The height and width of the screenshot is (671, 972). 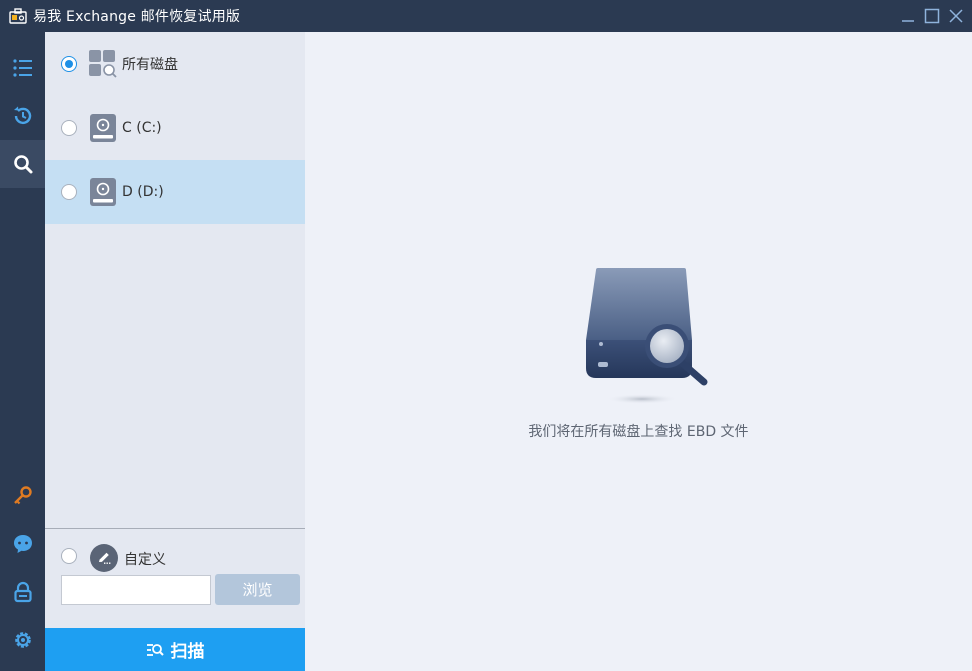 I want to click on chat-icon, so click(x=22, y=544).